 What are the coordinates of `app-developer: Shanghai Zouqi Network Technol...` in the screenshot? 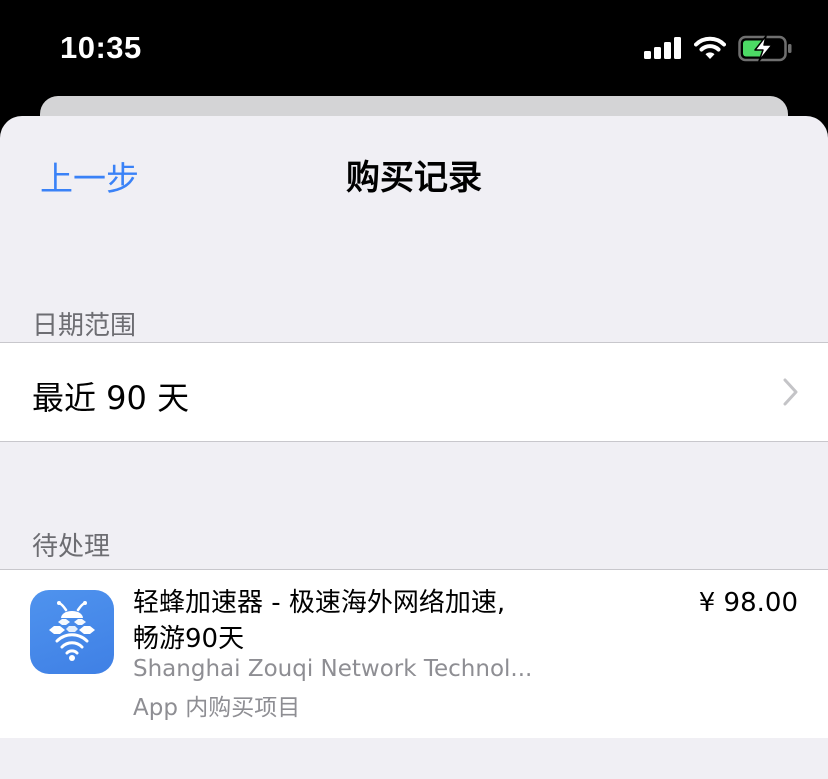 It's located at (333, 669).